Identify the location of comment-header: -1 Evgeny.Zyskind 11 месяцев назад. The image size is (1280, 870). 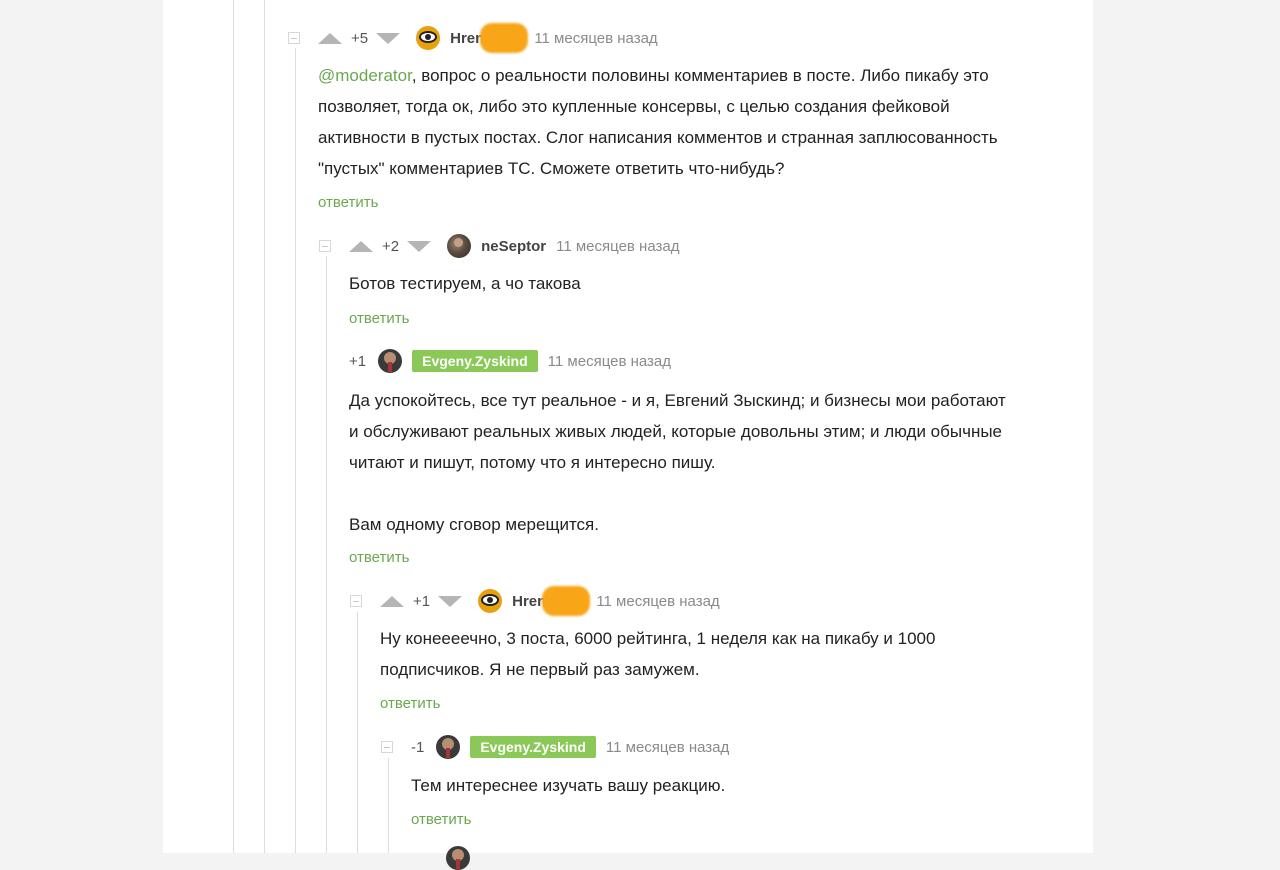
(555, 747).